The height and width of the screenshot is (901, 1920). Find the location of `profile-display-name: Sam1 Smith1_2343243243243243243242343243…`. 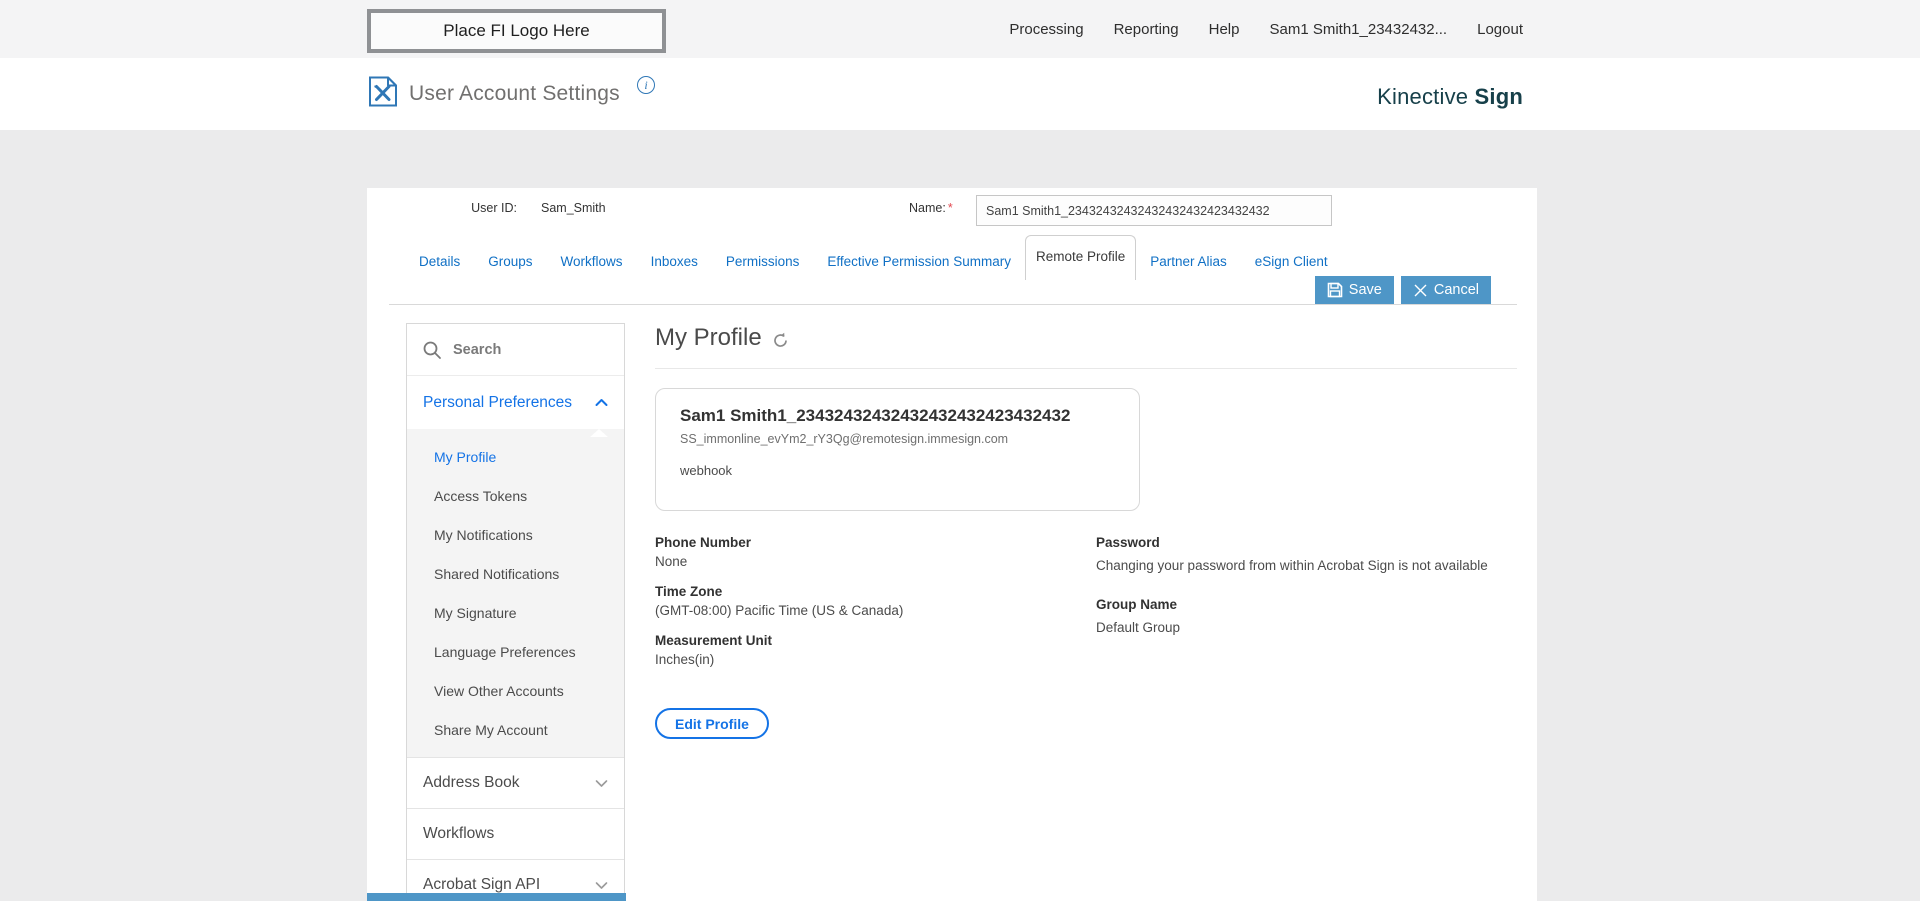

profile-display-name: Sam1 Smith1_2343243243243243243242343243… is located at coordinates (875, 415).